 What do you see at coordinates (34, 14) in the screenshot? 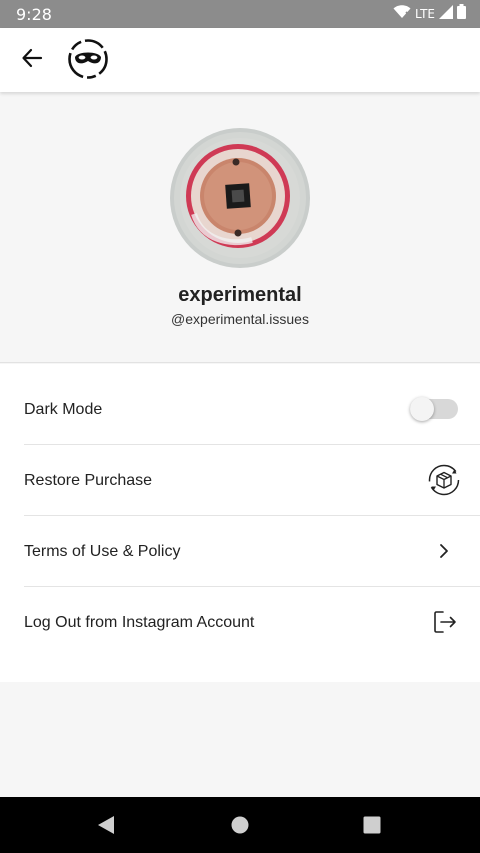
I see `status-time: 9:28` at bounding box center [34, 14].